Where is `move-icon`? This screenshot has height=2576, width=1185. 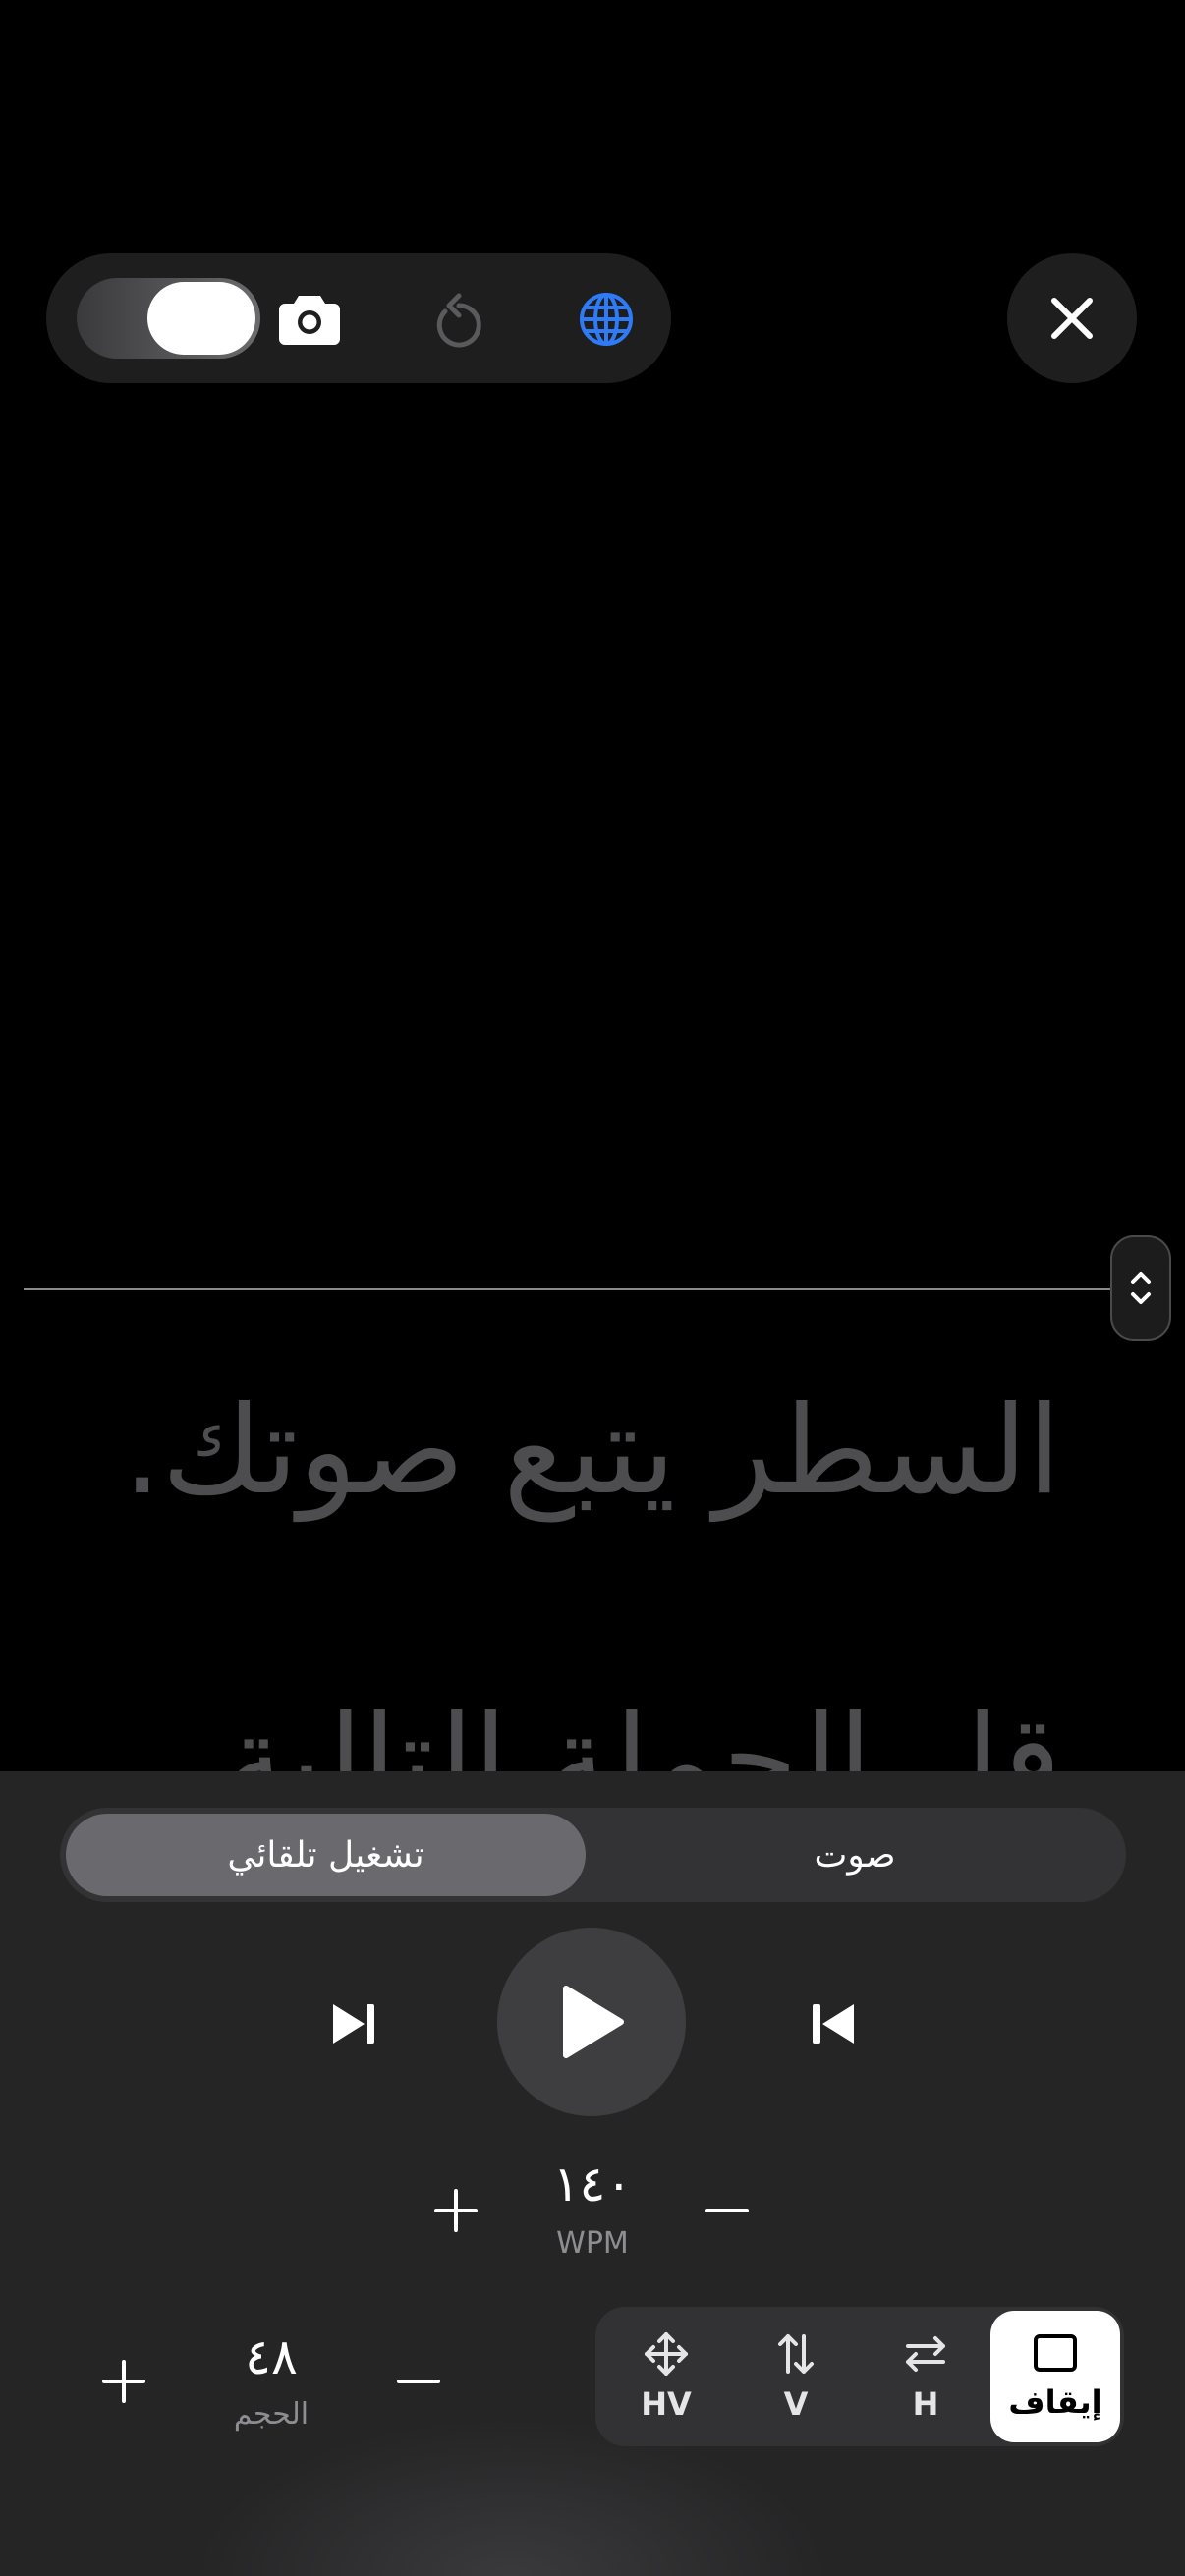 move-icon is located at coordinates (666, 2354).